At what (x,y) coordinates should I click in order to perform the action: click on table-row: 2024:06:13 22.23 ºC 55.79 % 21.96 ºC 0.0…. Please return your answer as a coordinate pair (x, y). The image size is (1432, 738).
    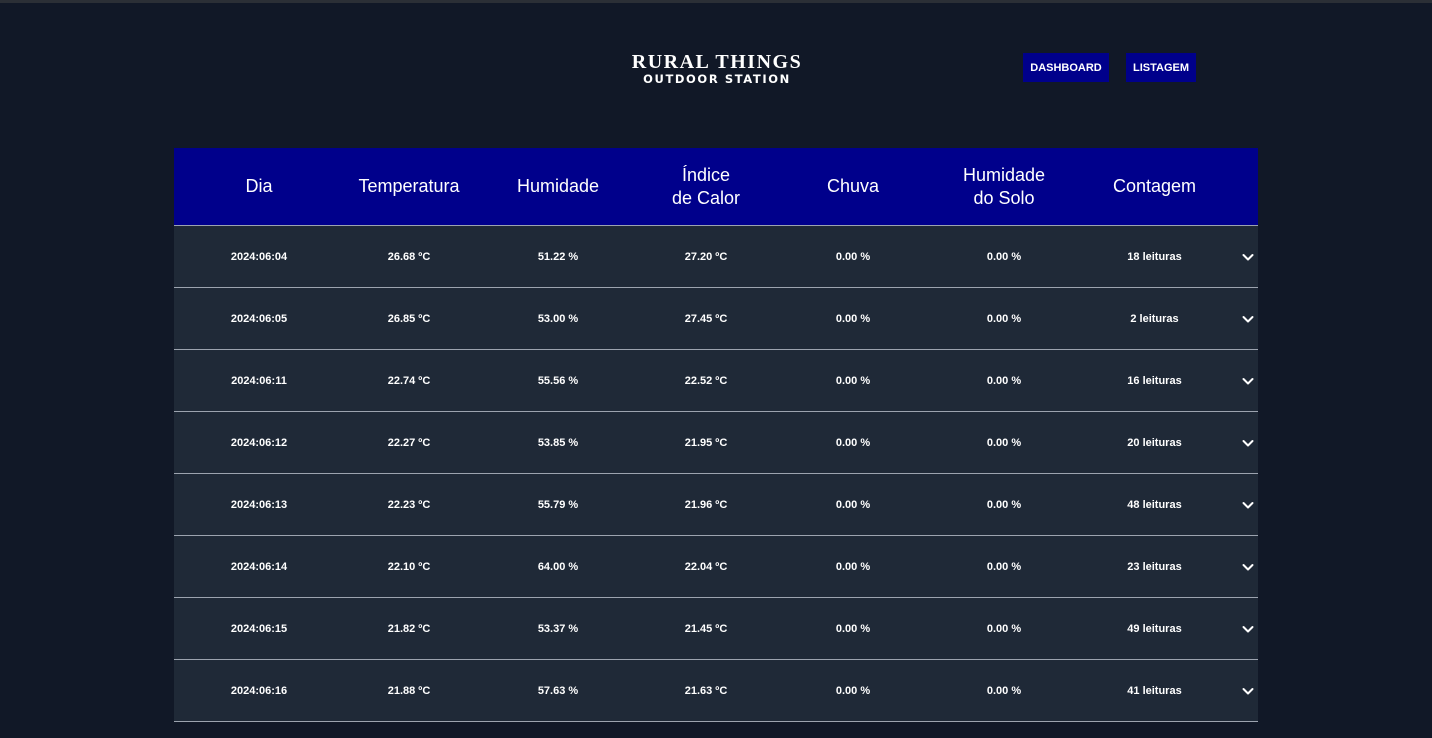
    Looking at the image, I should click on (716, 505).